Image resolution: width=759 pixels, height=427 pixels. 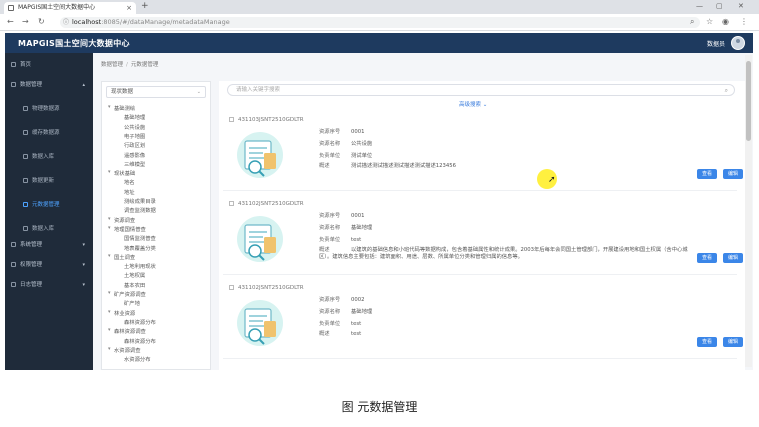 I want to click on sidebar-item-physical-source: 物理数据源, so click(x=49, y=109).